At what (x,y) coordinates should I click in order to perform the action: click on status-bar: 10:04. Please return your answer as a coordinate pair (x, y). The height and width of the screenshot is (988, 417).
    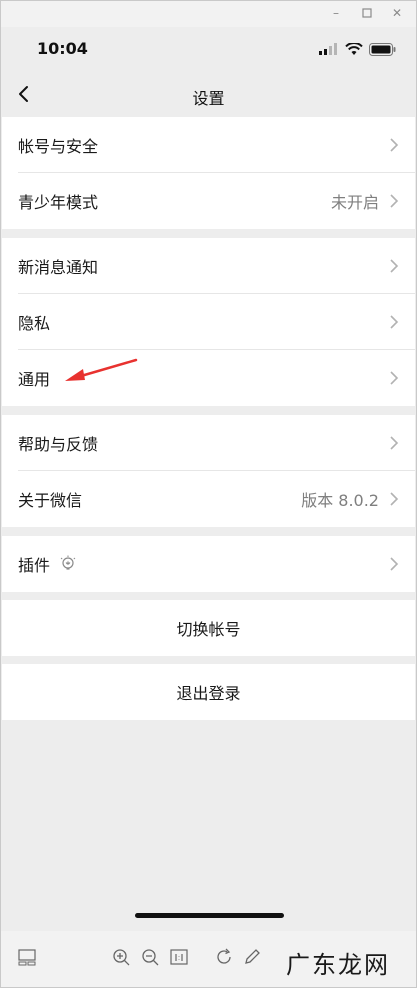
    Looking at the image, I should click on (208, 50).